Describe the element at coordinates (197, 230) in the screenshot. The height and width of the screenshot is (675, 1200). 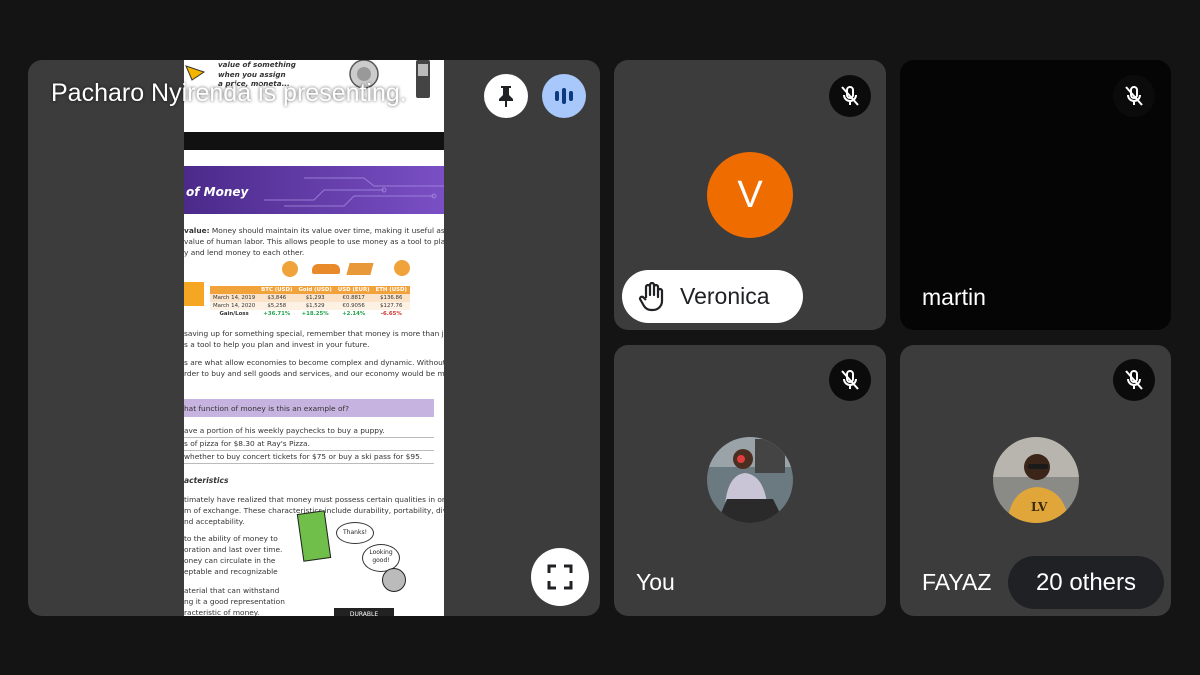
I see `doc-bold-text: value:` at that location.